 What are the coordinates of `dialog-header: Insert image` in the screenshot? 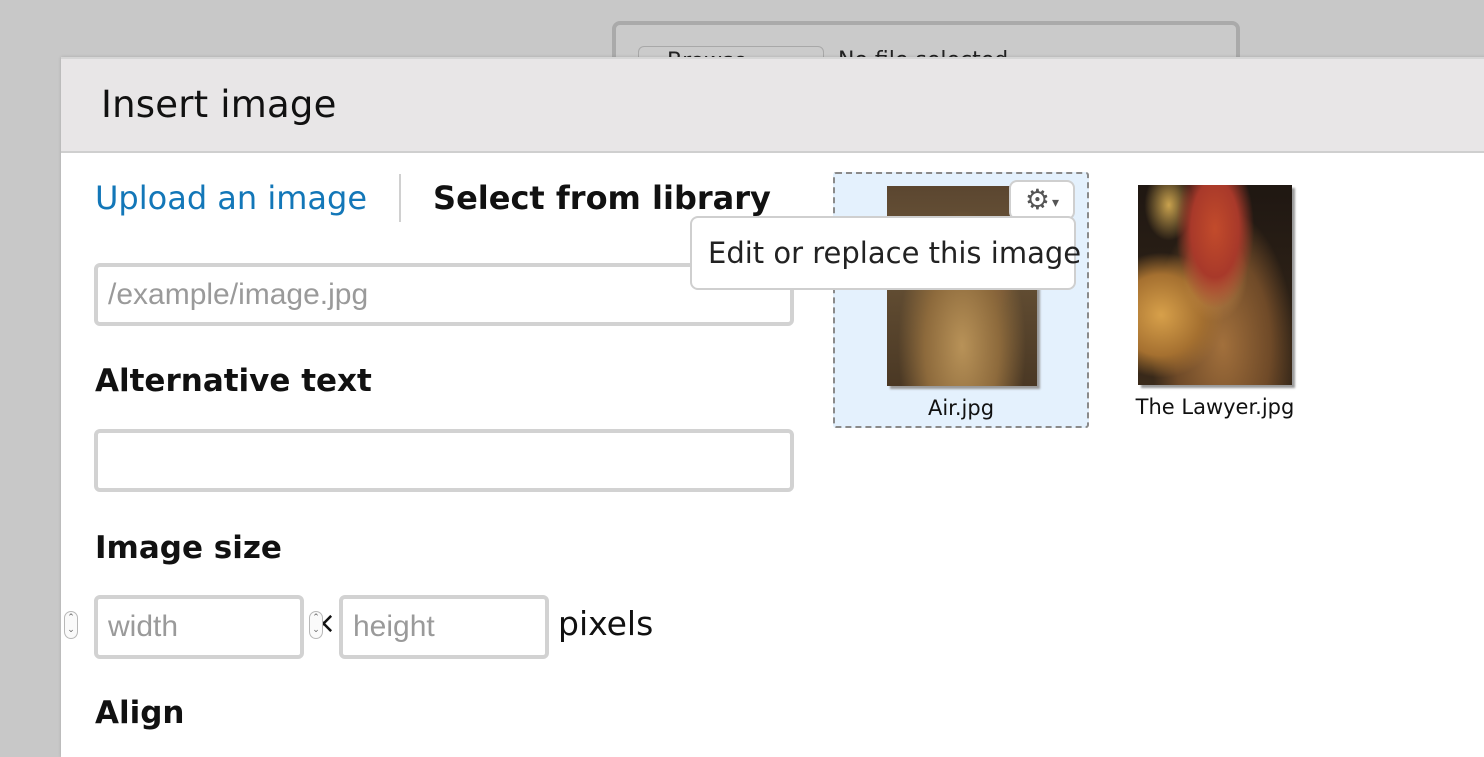 It's located at (772, 105).